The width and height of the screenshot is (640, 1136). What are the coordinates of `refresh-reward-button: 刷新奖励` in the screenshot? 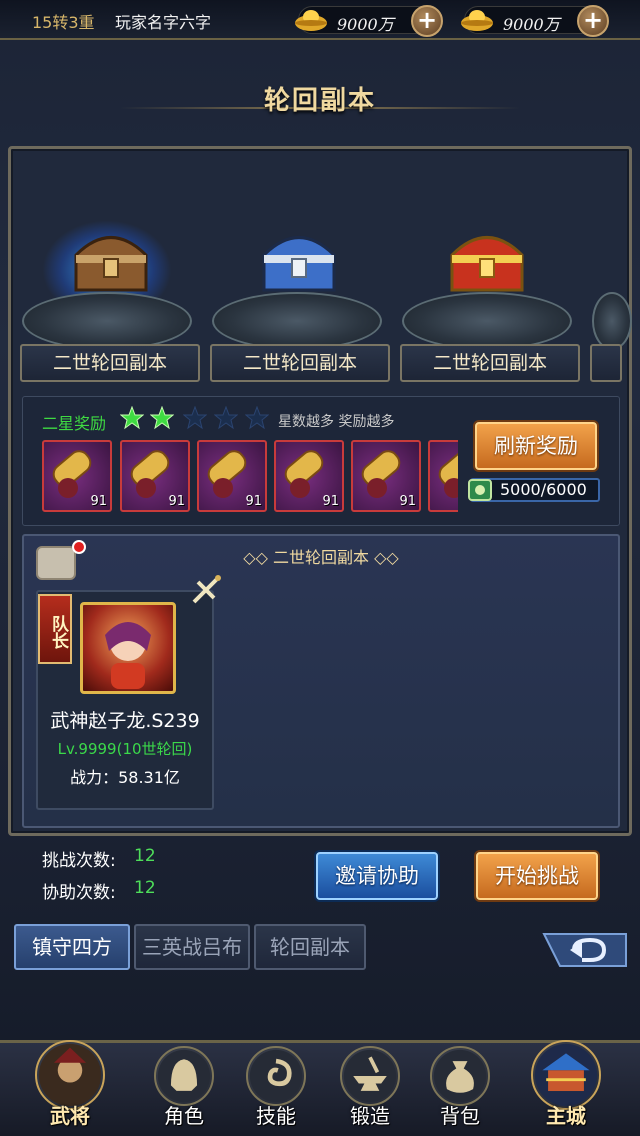 It's located at (536, 446).